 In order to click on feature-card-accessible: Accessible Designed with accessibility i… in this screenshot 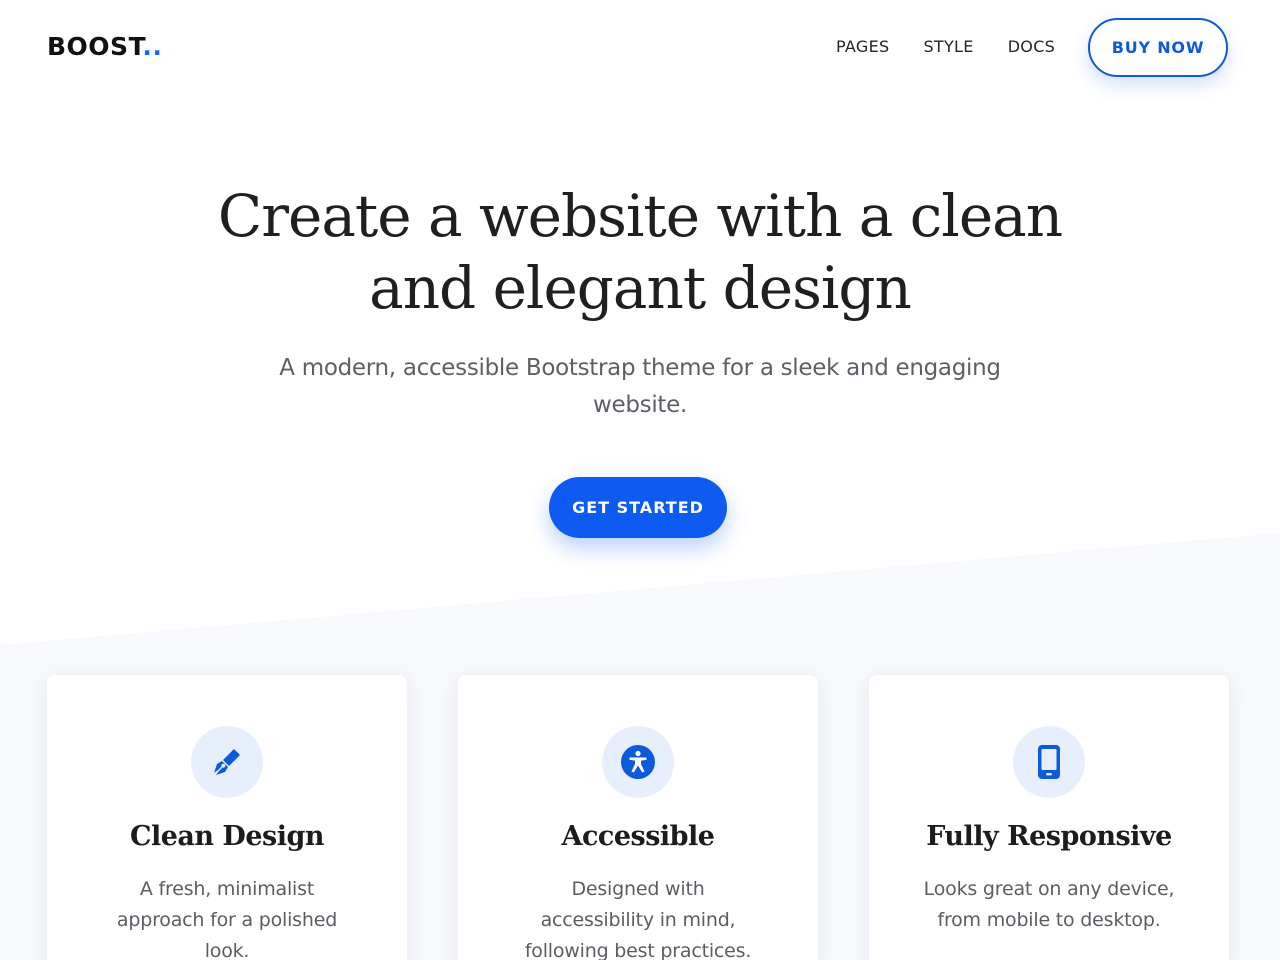, I will do `click(638, 817)`.